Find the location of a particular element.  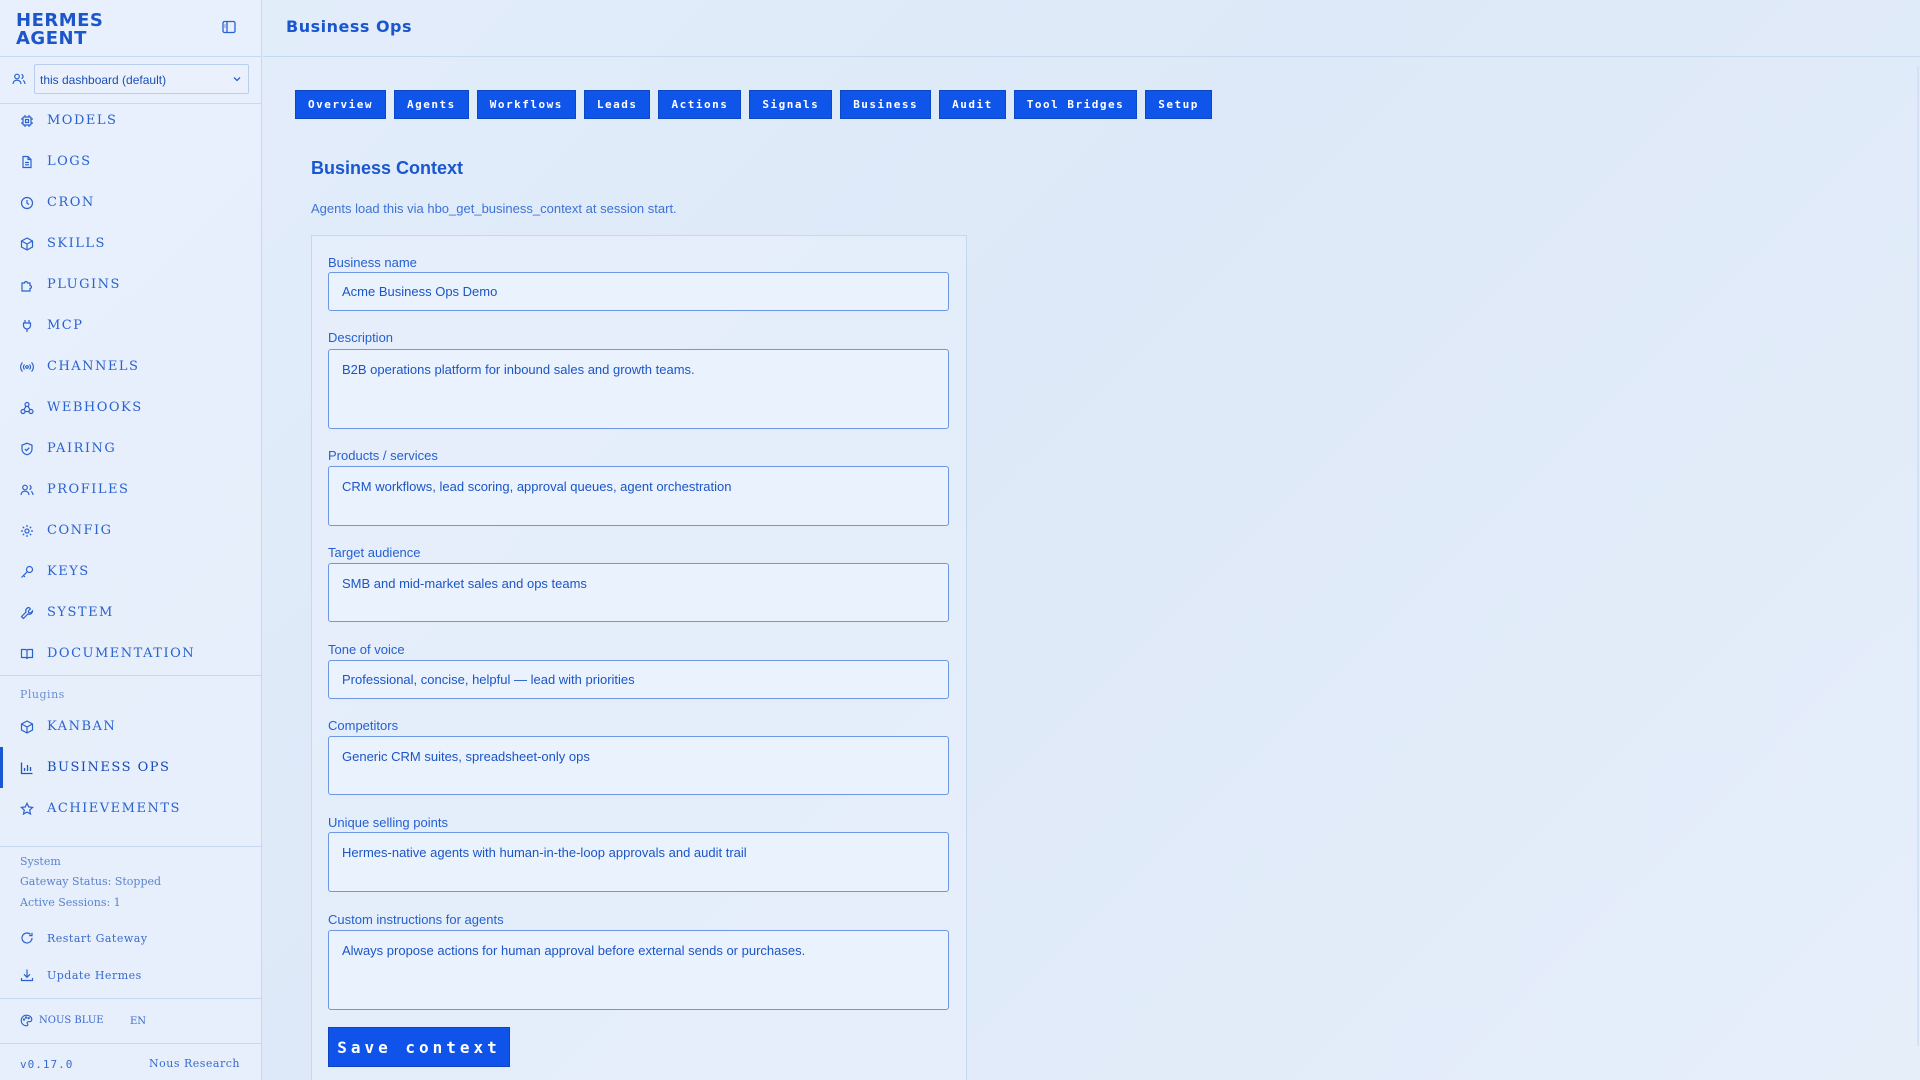

nav-item-profiles: PROFILES is located at coordinates (131, 489).